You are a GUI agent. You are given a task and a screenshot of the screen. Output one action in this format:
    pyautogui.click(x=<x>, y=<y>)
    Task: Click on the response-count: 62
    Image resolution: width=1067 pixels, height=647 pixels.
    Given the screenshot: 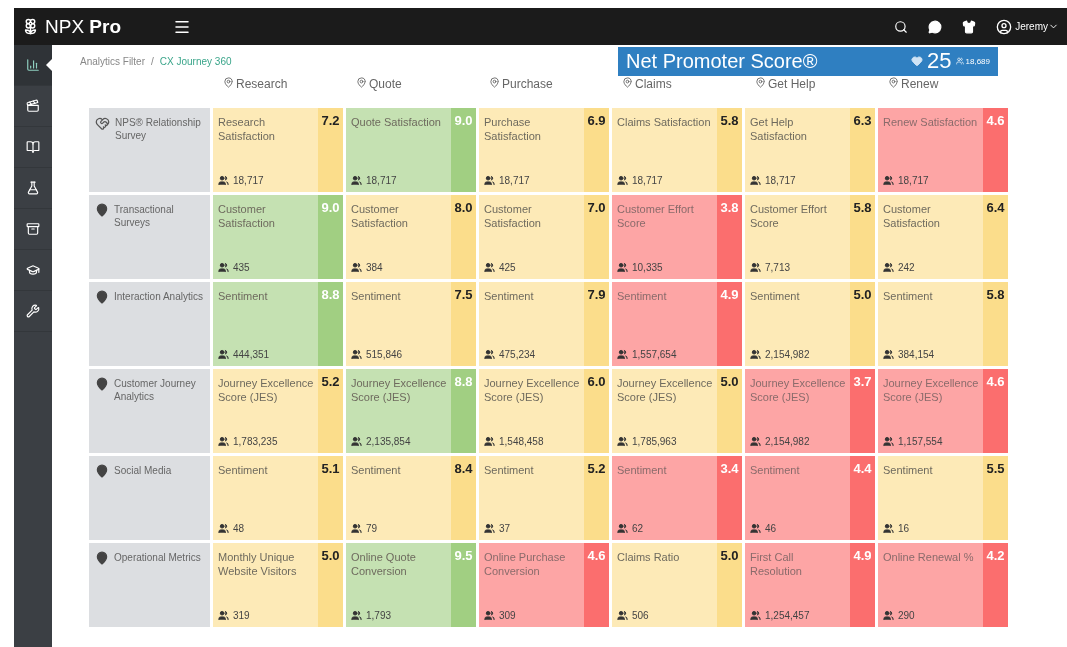 What is the action you would take?
    pyautogui.click(x=638, y=528)
    